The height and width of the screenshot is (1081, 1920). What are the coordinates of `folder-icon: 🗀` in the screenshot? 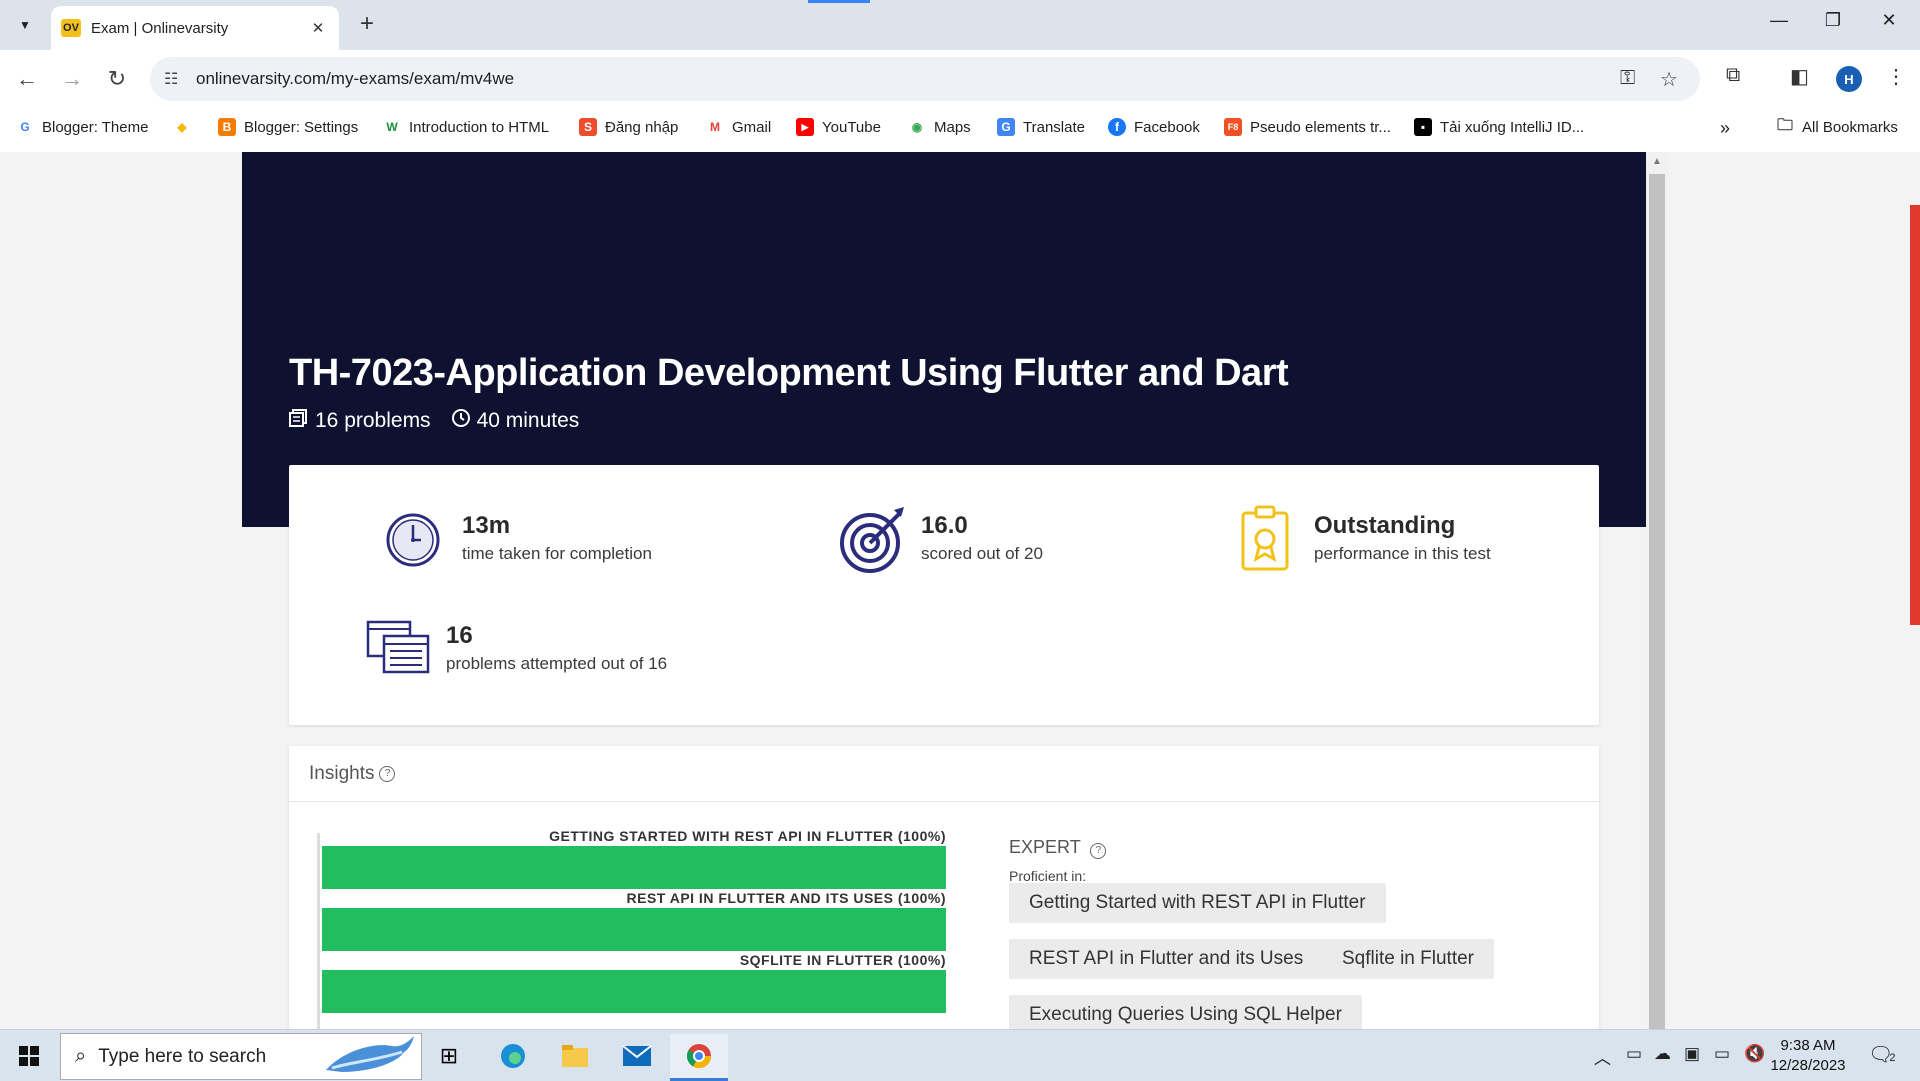 It's located at (1784, 125).